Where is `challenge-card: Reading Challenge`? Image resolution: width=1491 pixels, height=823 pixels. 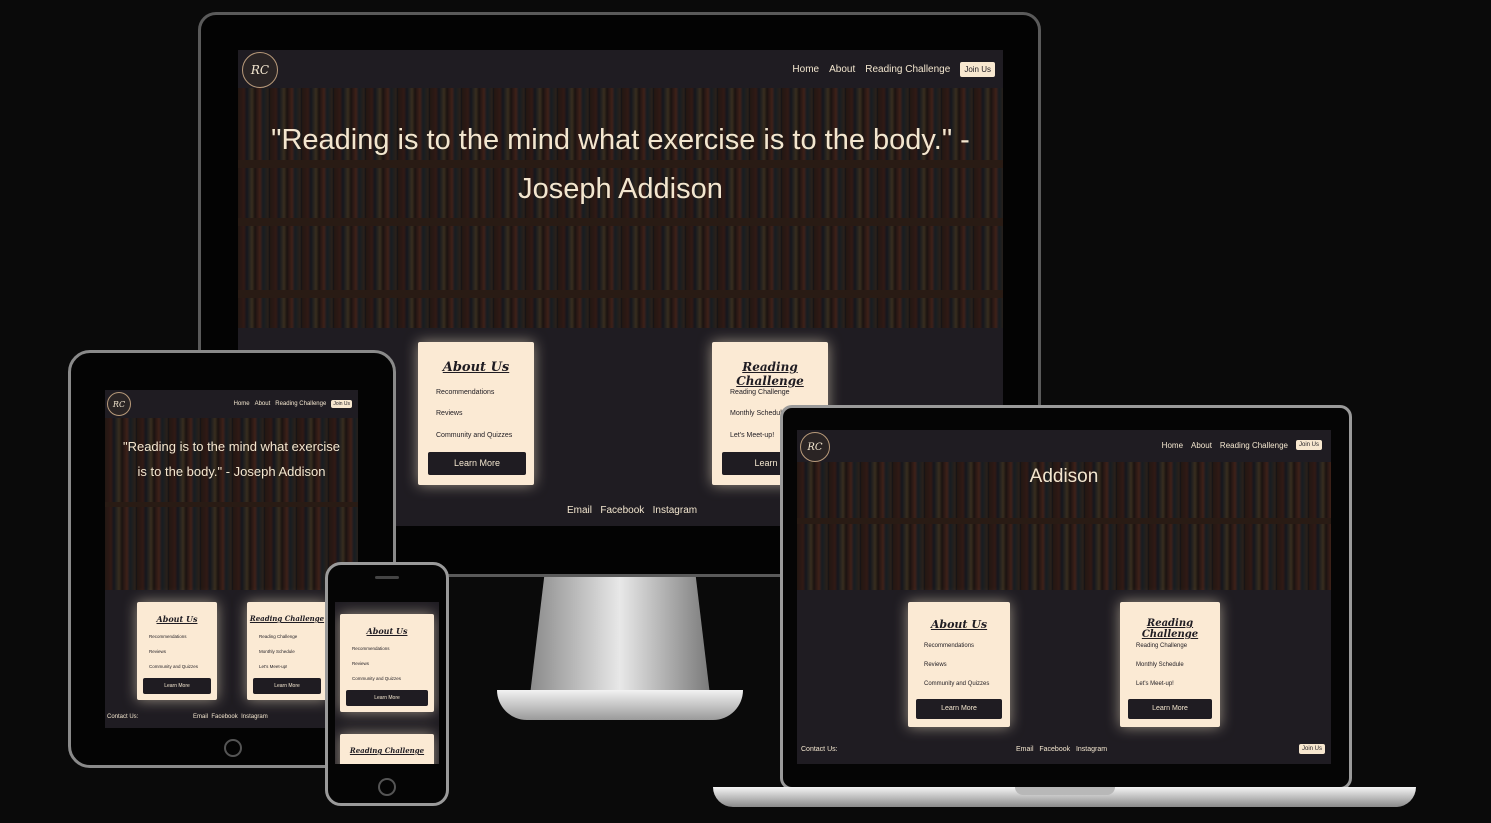
challenge-card: Reading Challenge is located at coordinates (387, 749).